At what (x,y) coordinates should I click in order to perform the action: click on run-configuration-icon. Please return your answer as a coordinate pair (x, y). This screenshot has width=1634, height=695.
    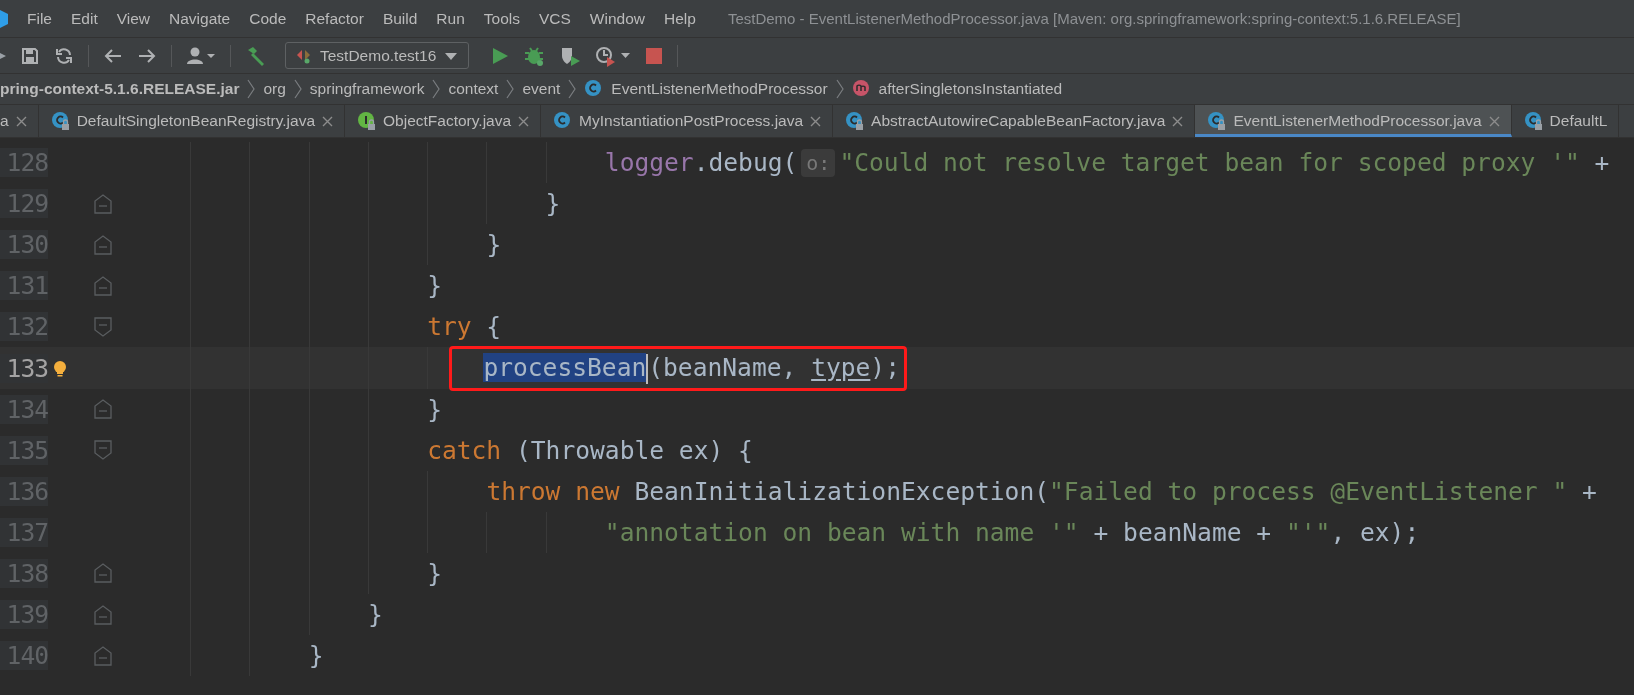
    Looking at the image, I should click on (304, 55).